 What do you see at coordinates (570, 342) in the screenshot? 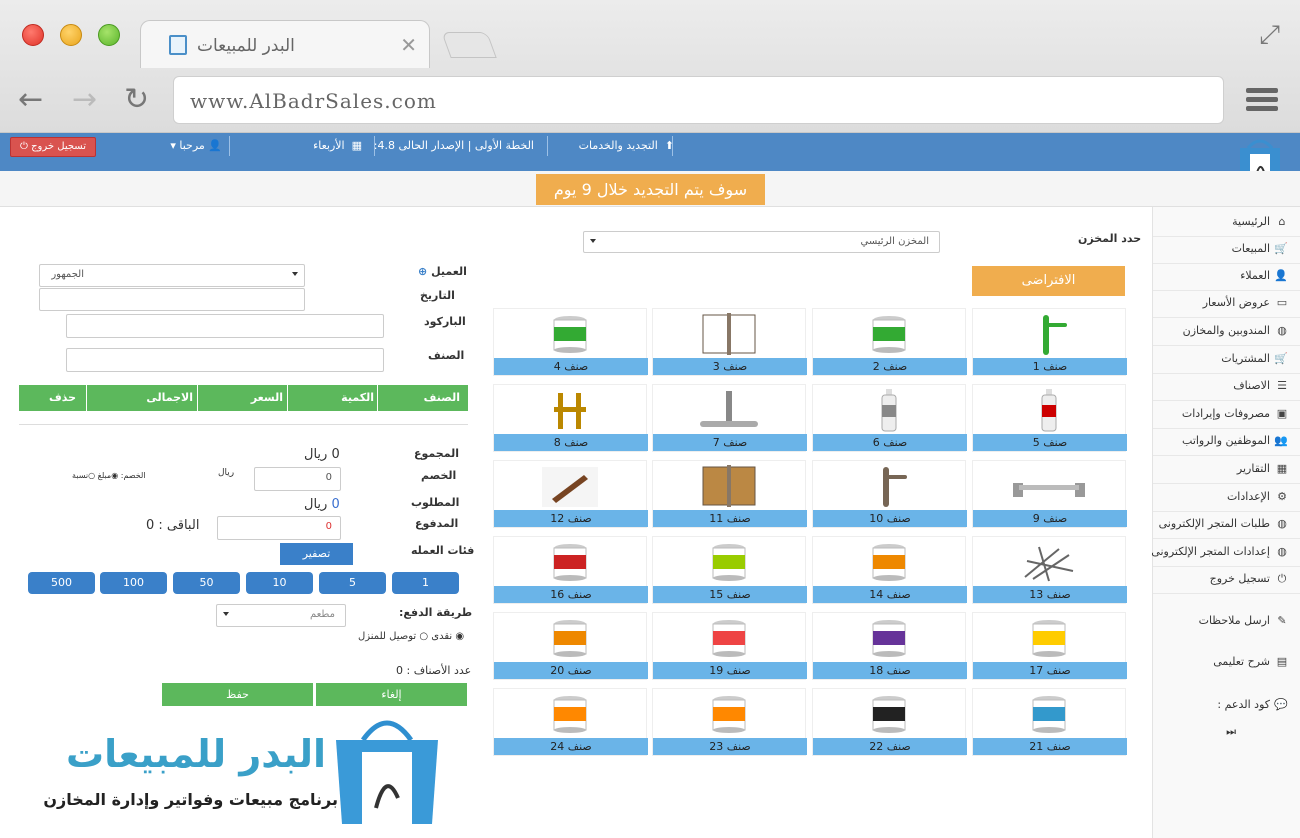
I see `product-tile: صنف 4` at bounding box center [570, 342].